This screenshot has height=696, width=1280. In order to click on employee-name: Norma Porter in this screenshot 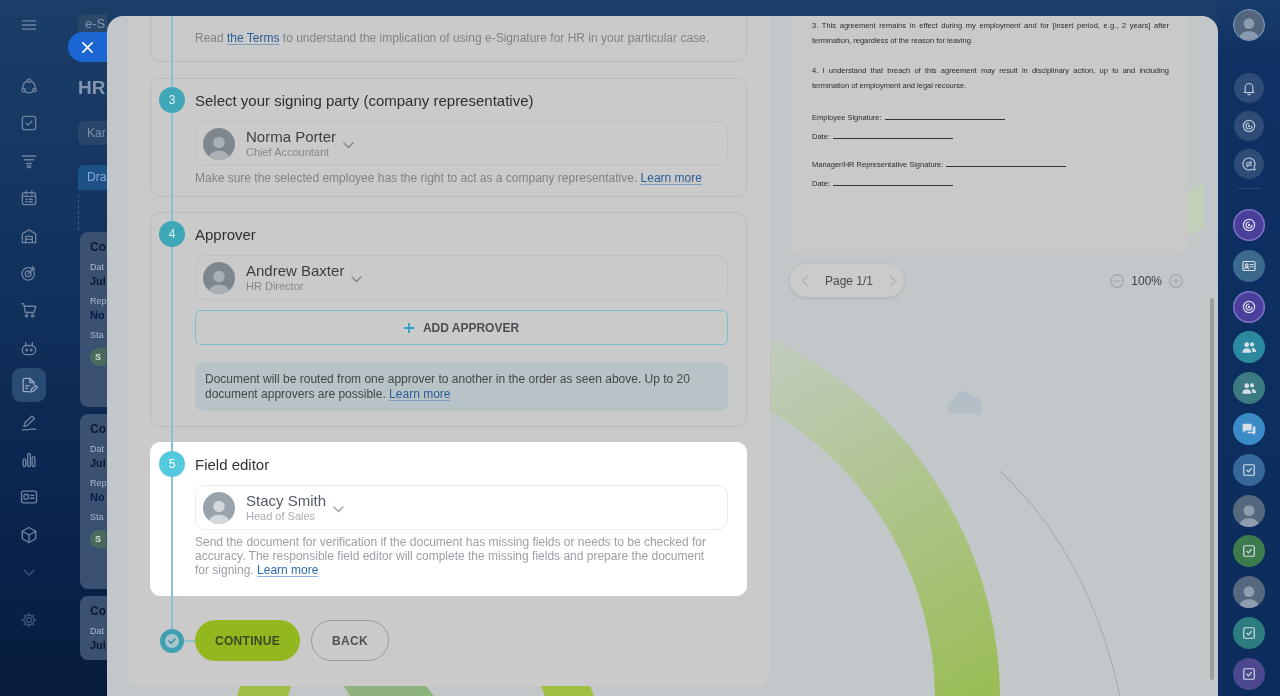, I will do `click(291, 137)`.